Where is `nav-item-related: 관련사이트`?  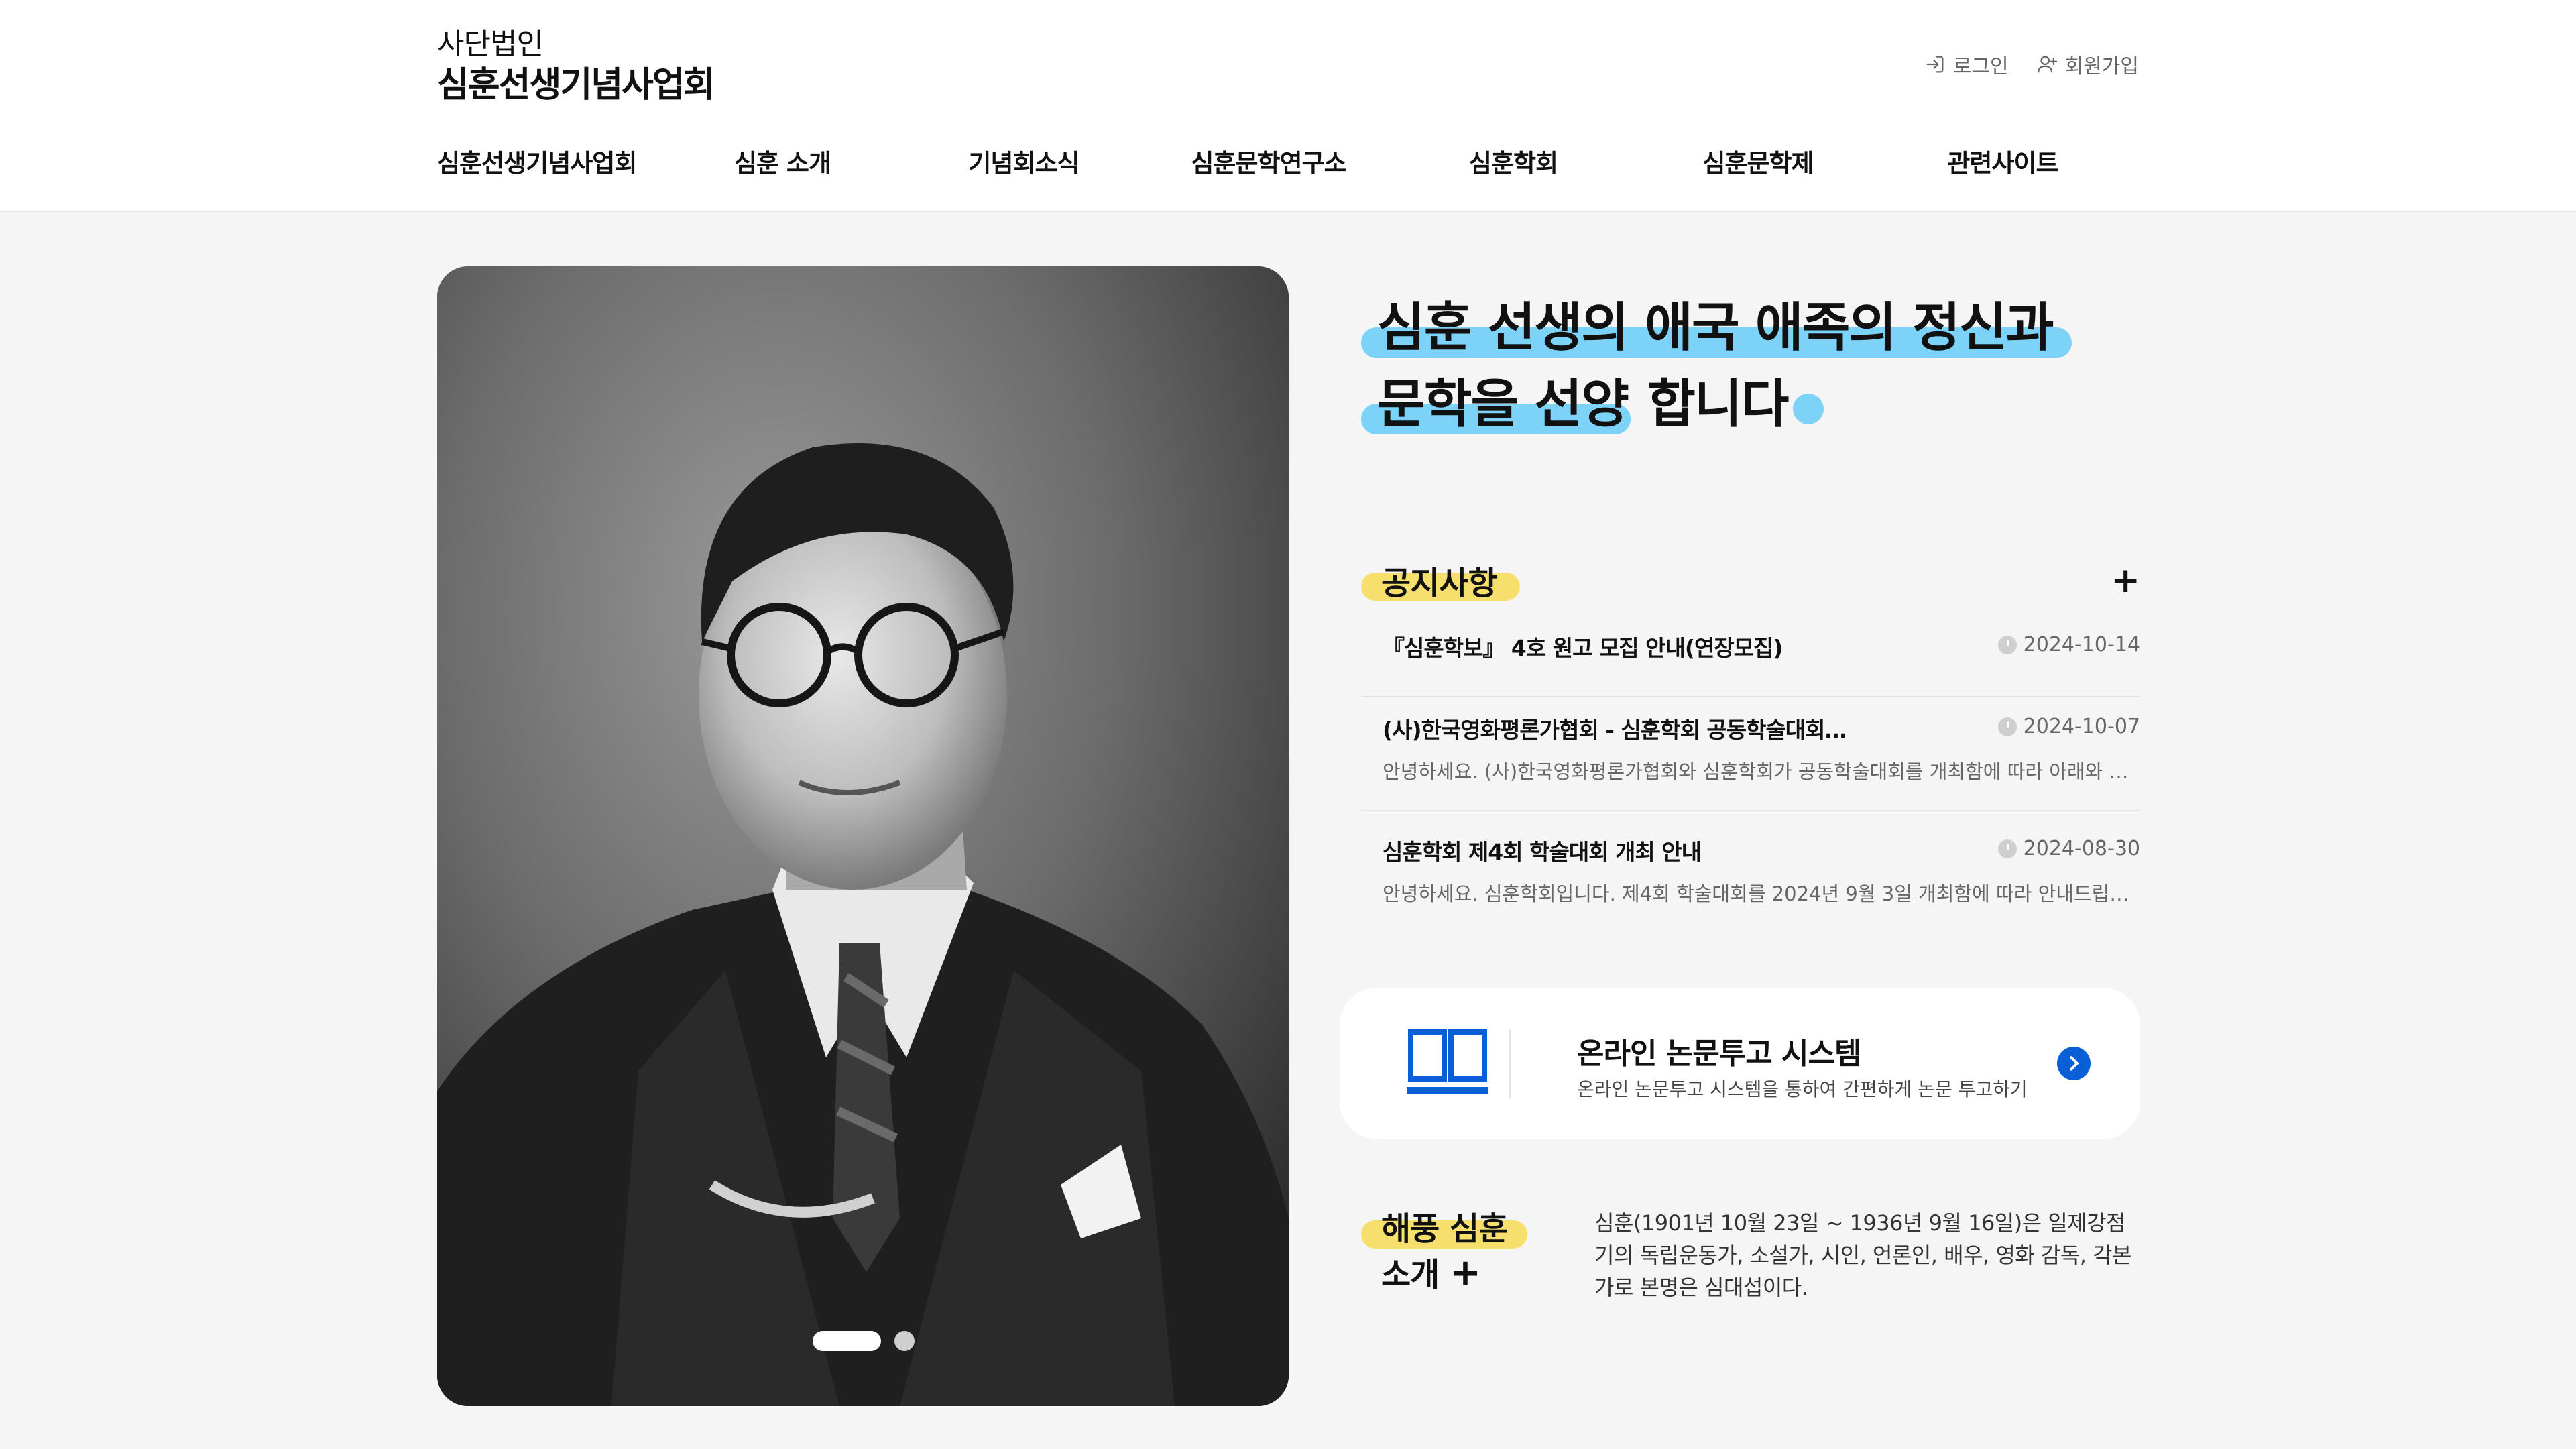 nav-item-related: 관련사이트 is located at coordinates (2002, 161).